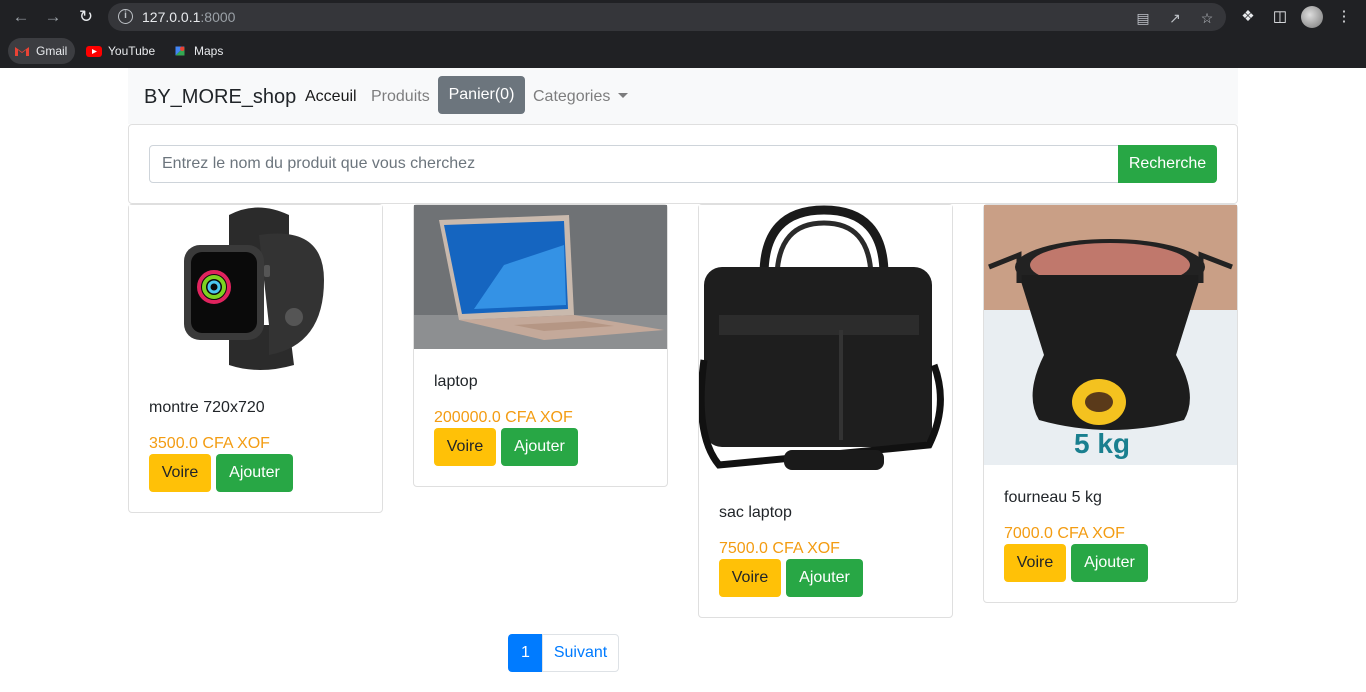 The width and height of the screenshot is (1366, 692). Describe the element at coordinates (1167, 164) in the screenshot. I see `search-button: Recherche` at that location.